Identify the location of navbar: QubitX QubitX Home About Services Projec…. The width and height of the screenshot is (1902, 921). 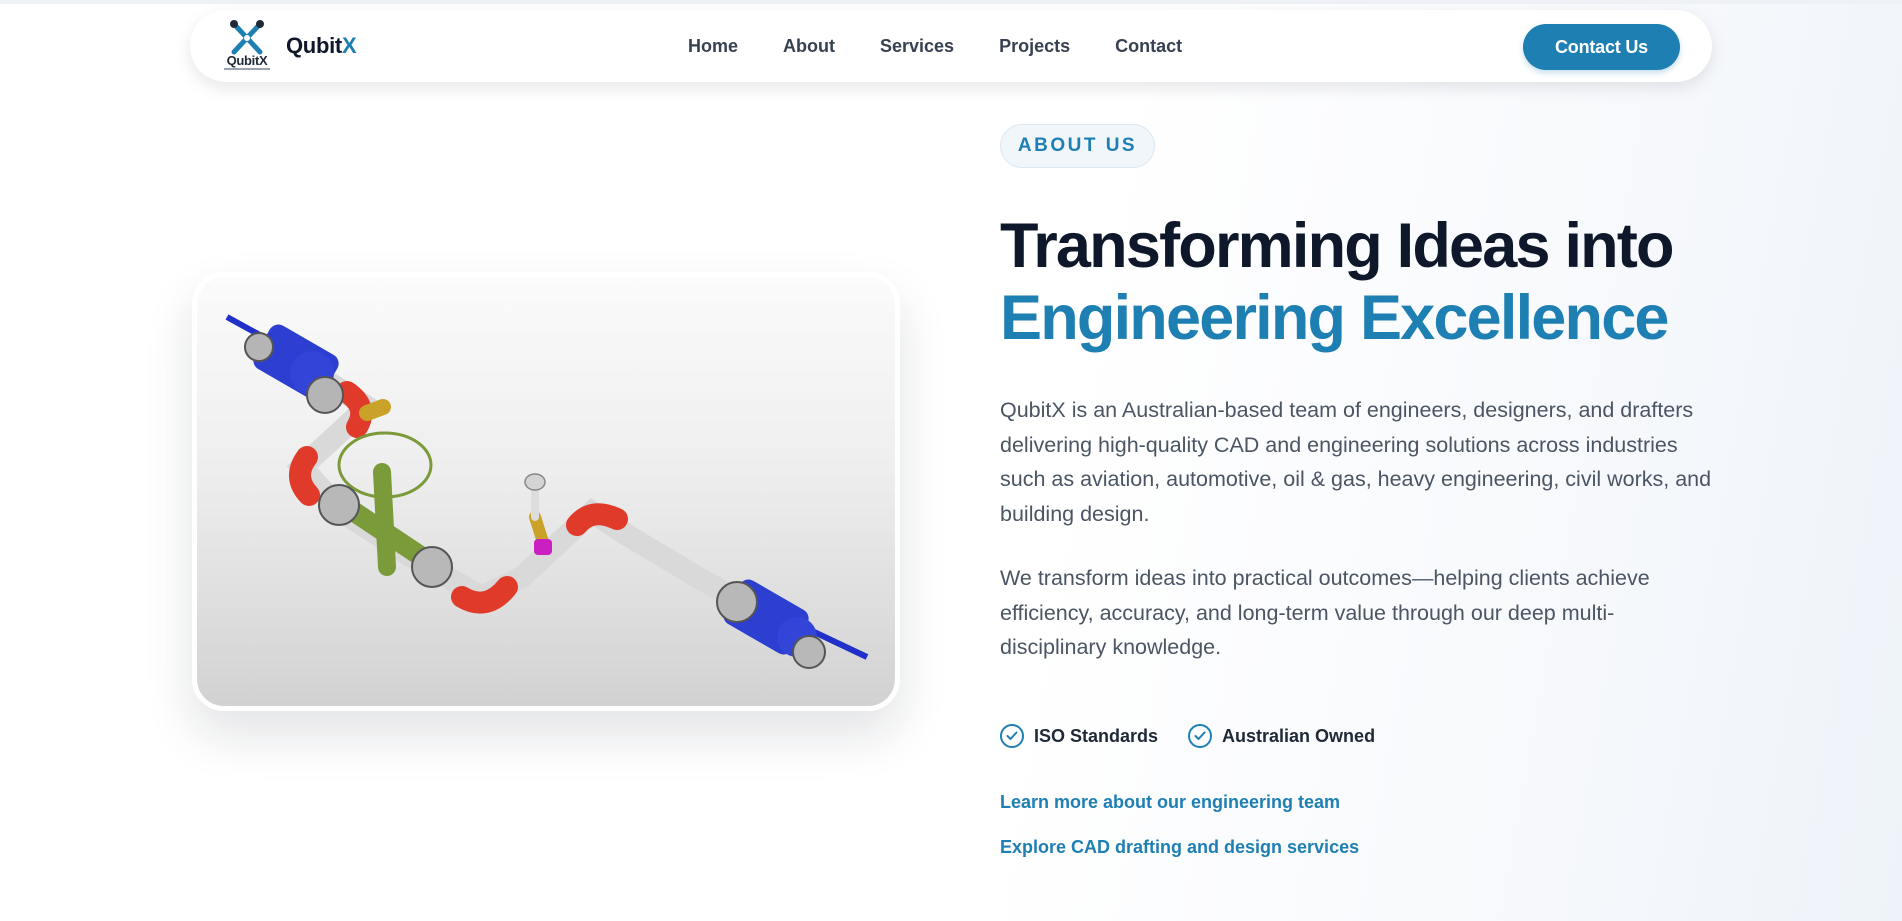
(951, 46).